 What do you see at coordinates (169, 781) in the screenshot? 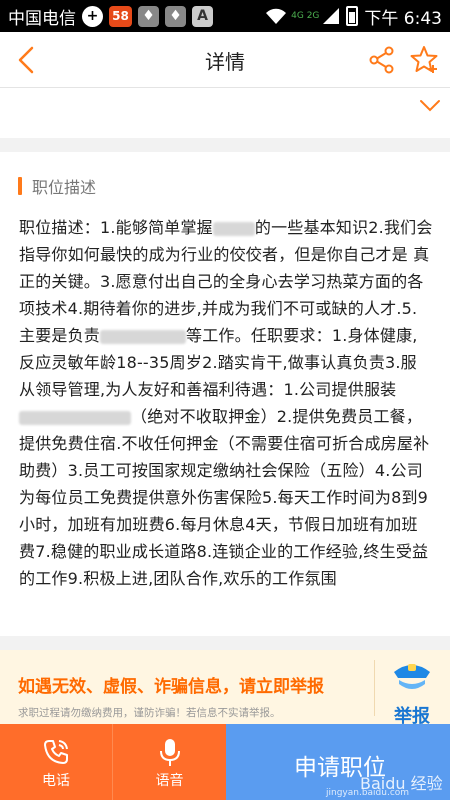
I see `voice-label: 语音` at bounding box center [169, 781].